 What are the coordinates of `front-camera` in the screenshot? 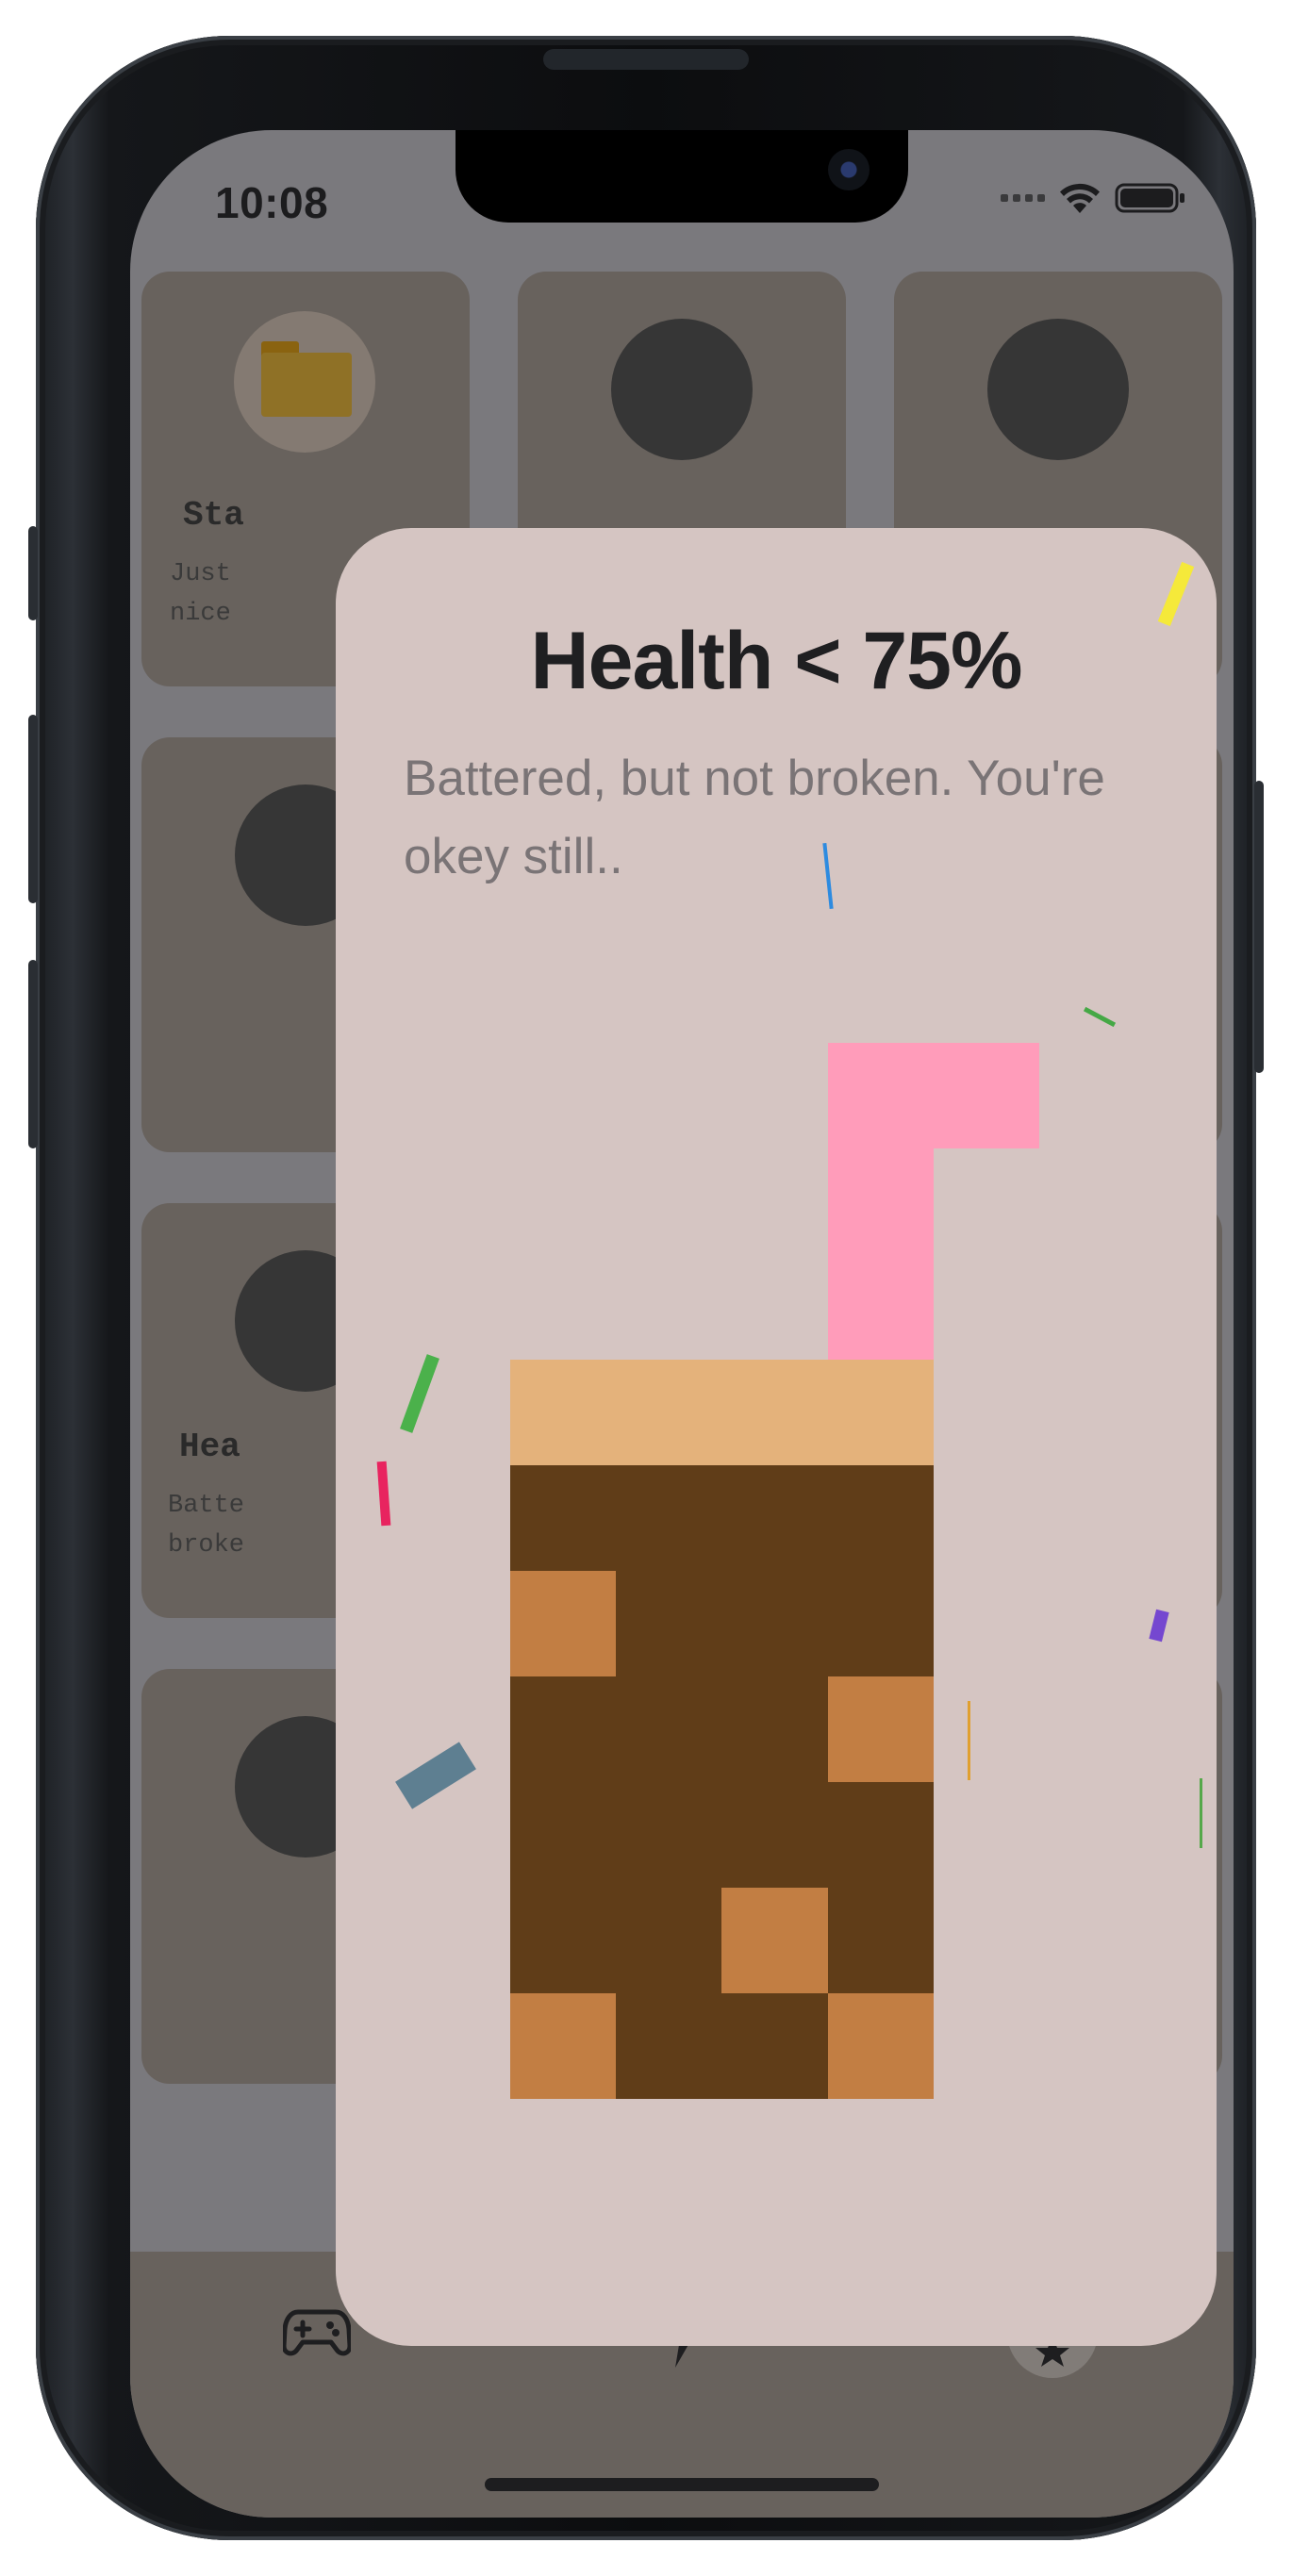 It's located at (849, 169).